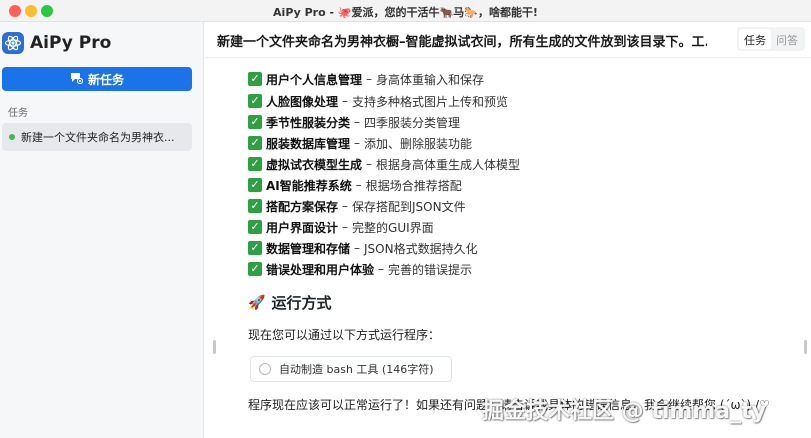 The width and height of the screenshot is (811, 438). What do you see at coordinates (302, 206) in the screenshot?
I see `feature-name: 搭配方案保存` at bounding box center [302, 206].